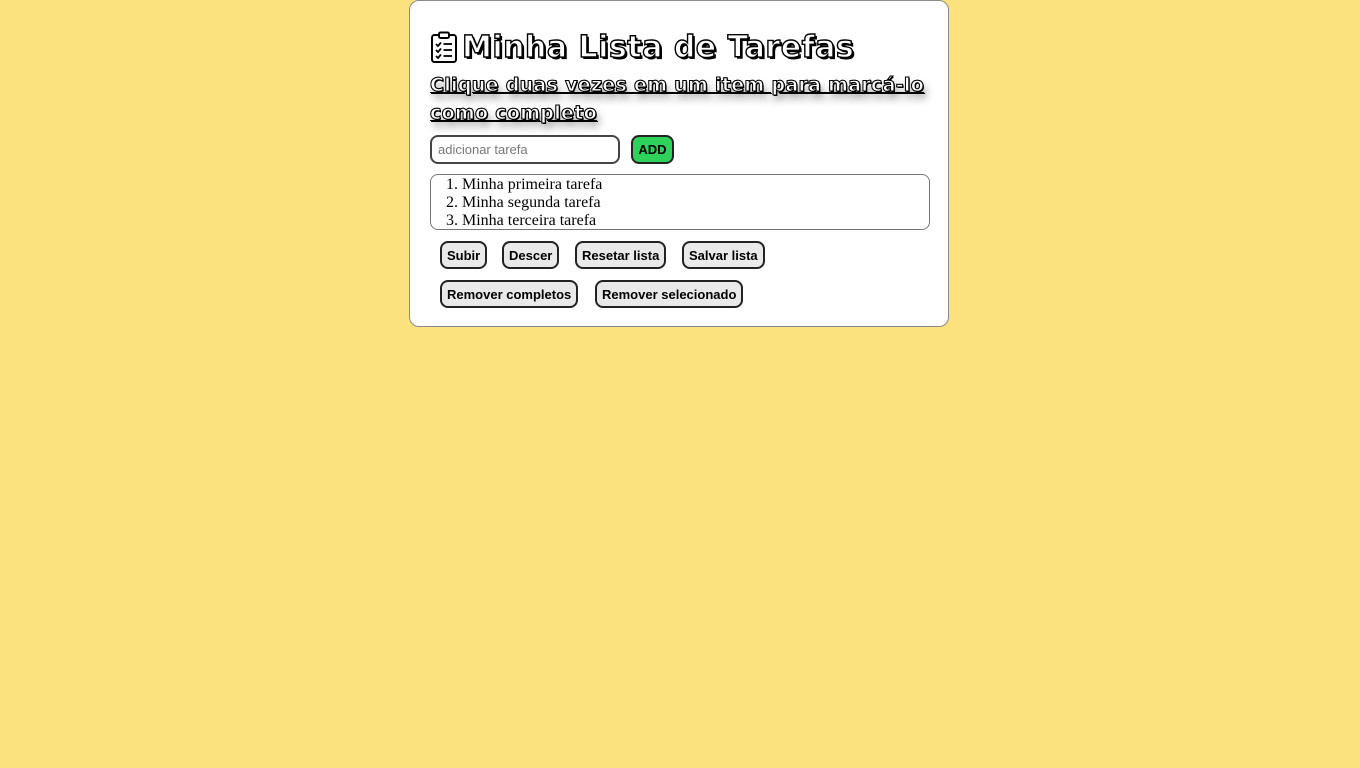  What do you see at coordinates (525, 149) in the screenshot?
I see `new-task-input` at bounding box center [525, 149].